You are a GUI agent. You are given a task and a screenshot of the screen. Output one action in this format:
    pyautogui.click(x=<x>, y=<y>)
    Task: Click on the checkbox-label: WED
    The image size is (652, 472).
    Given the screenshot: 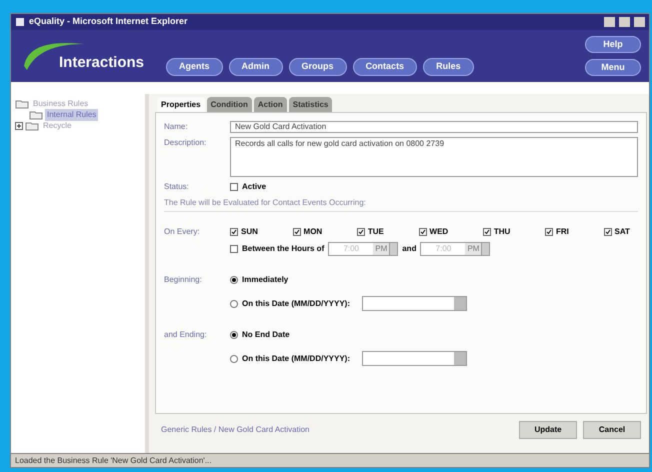 What is the action you would take?
    pyautogui.click(x=439, y=232)
    